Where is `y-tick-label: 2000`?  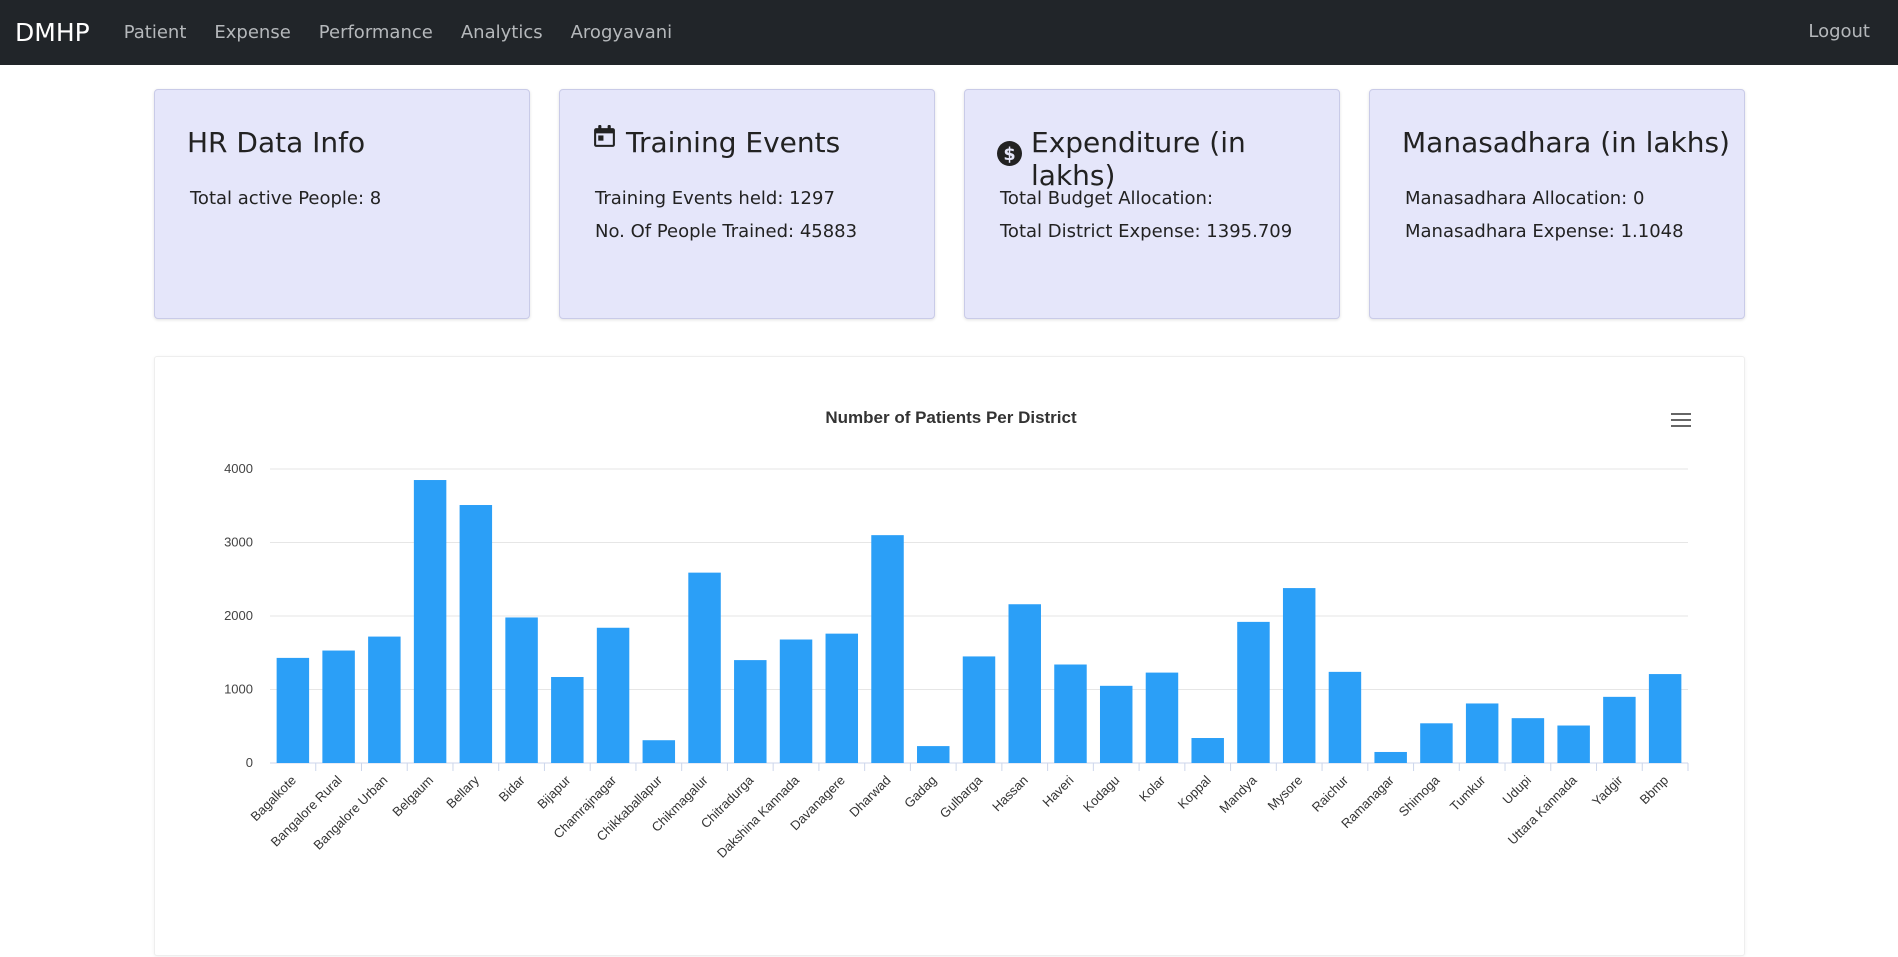
y-tick-label: 2000 is located at coordinates (238, 615).